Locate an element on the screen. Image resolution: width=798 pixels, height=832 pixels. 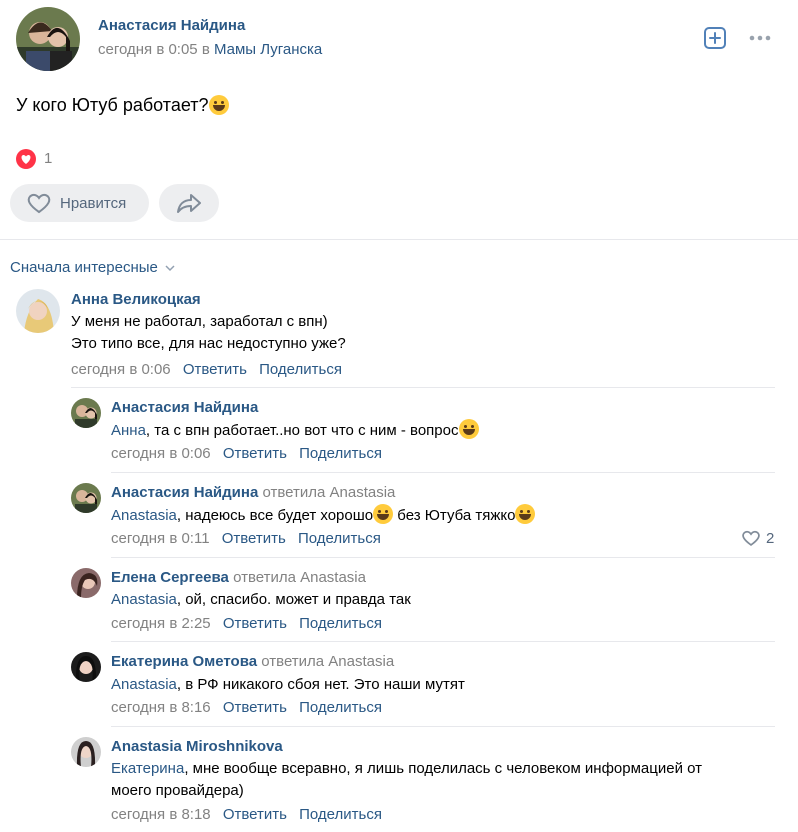
post-meta: сегодня в 0:05 в Мамы Луганска is located at coordinates (210, 49).